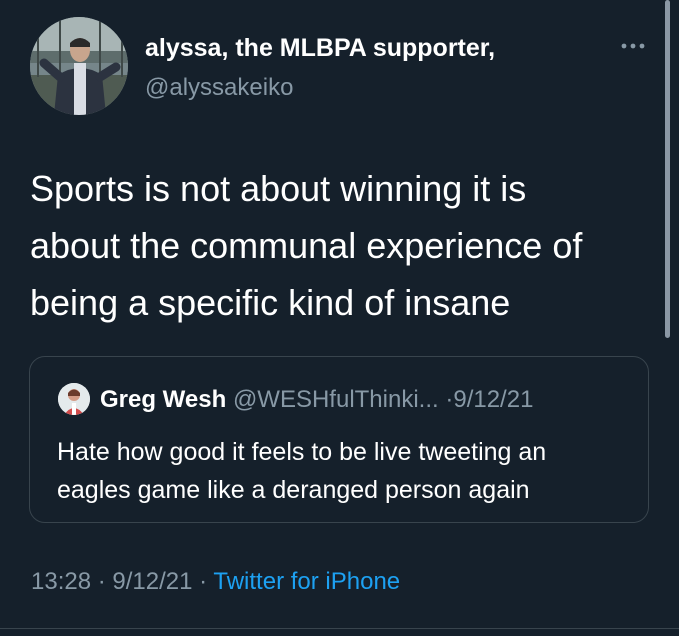  Describe the element at coordinates (339, 628) in the screenshot. I see `bottom-divider` at that location.